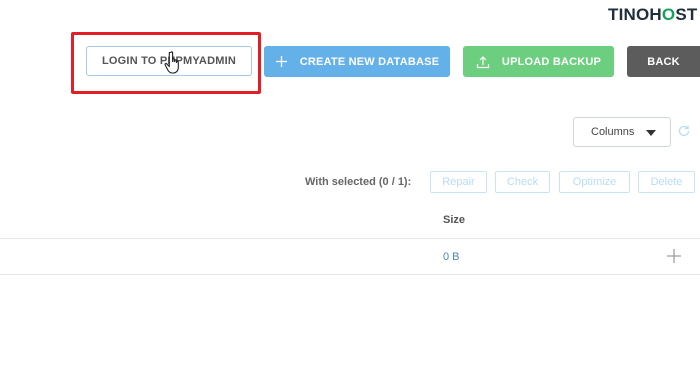 The height and width of the screenshot is (375, 700). I want to click on back-button: BACK, so click(663, 61).